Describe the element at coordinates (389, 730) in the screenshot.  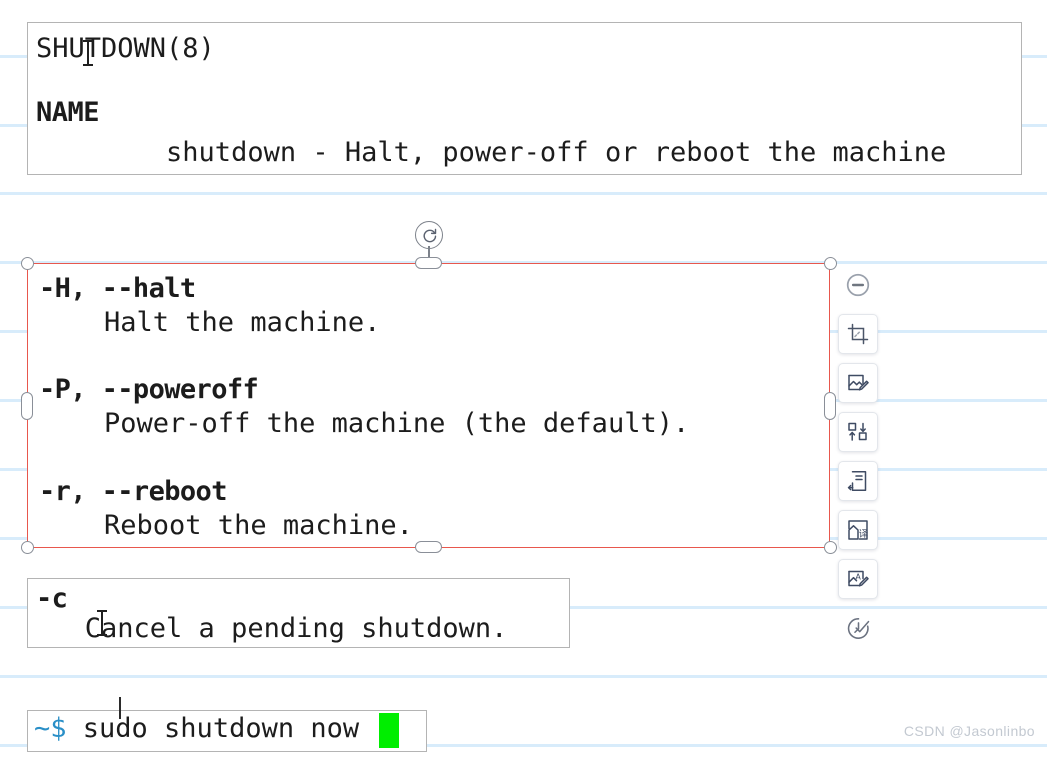
I see `terminal-block-cursor` at that location.